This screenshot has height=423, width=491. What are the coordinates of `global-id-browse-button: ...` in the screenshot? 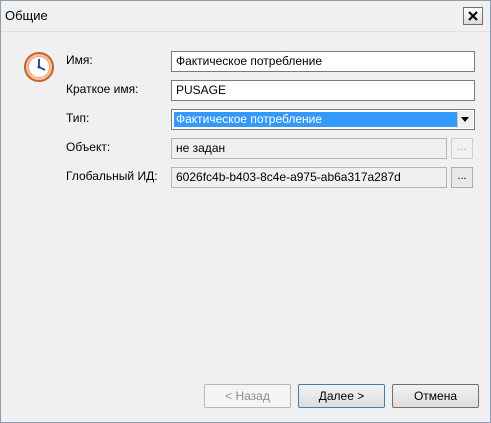 It's located at (462, 177).